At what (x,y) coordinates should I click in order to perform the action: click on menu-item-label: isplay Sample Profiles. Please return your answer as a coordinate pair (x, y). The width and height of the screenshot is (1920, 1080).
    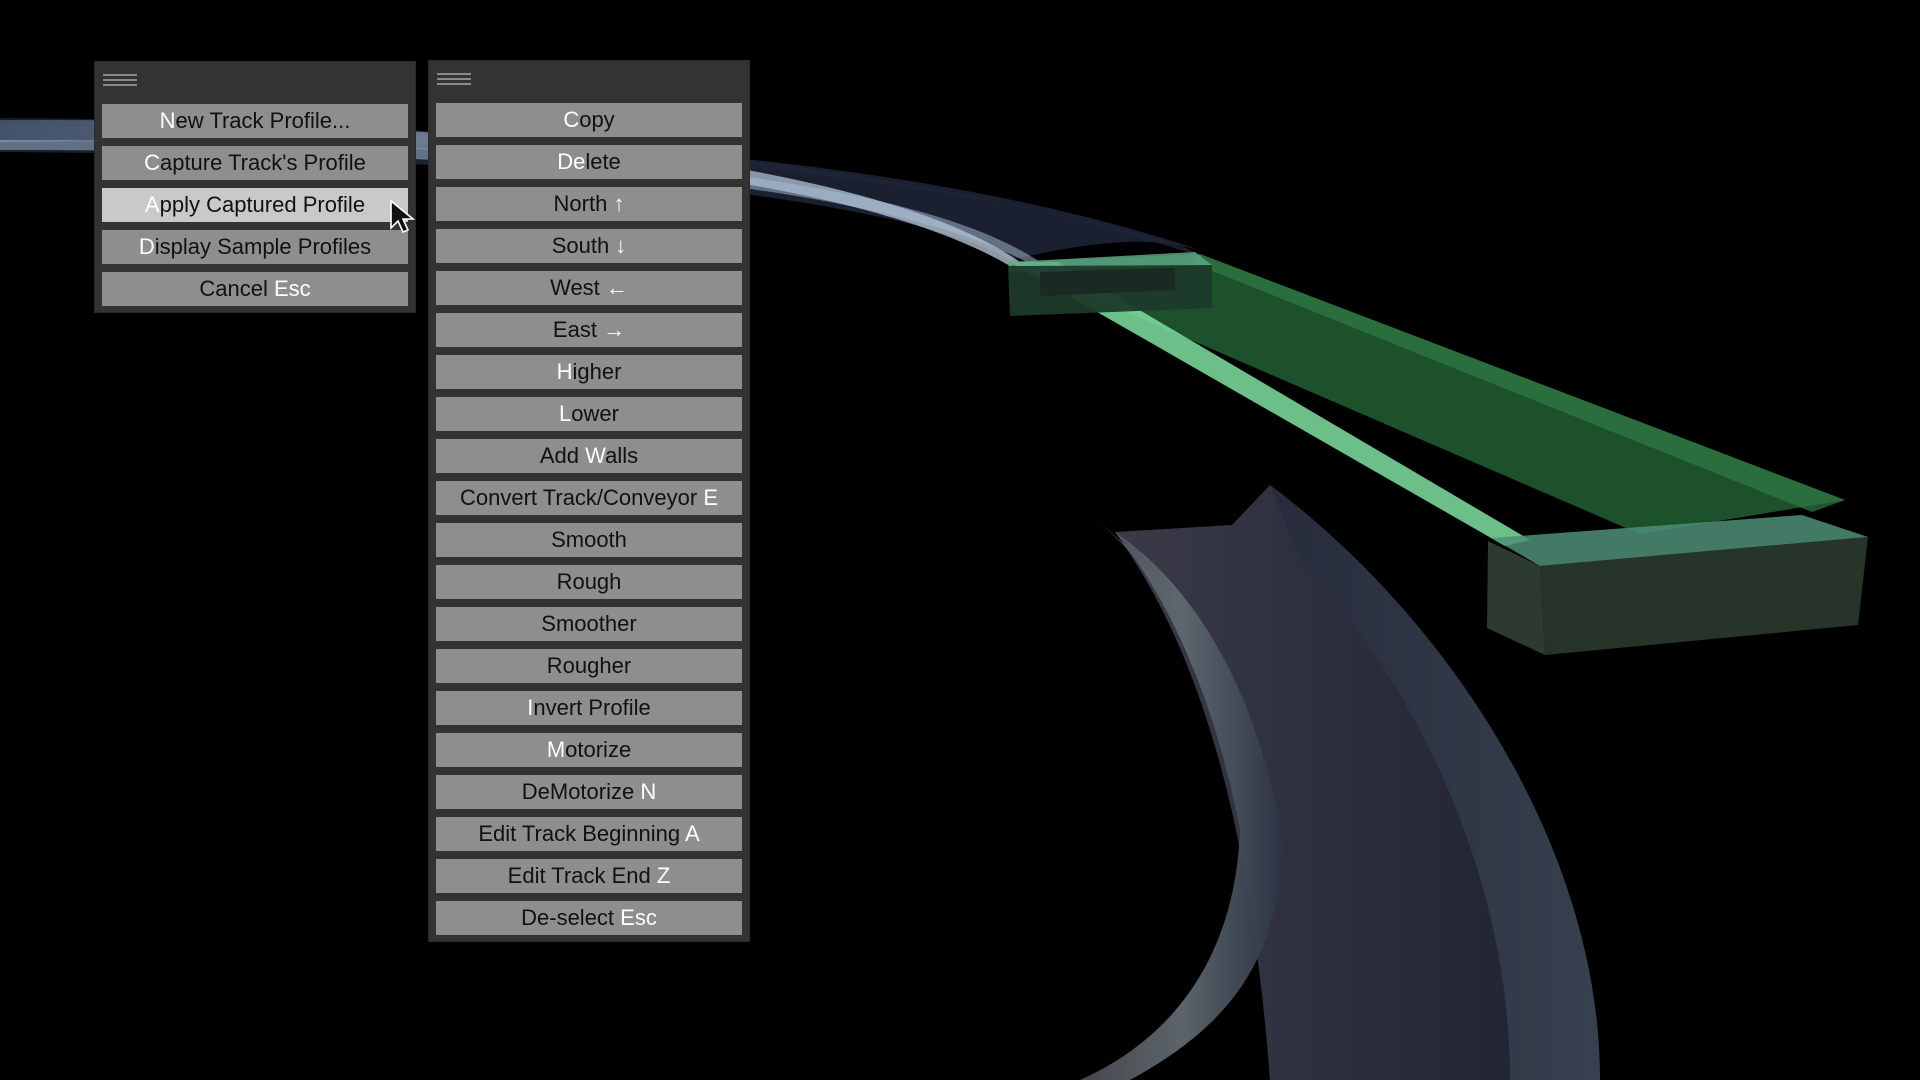
    Looking at the image, I should click on (263, 246).